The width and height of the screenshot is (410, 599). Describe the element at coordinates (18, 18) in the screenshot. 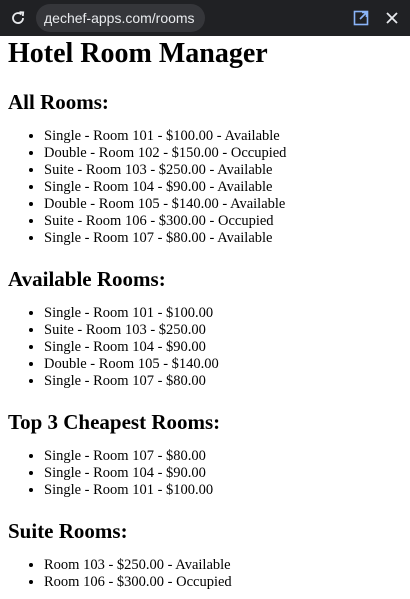

I see `reload-icon` at that location.